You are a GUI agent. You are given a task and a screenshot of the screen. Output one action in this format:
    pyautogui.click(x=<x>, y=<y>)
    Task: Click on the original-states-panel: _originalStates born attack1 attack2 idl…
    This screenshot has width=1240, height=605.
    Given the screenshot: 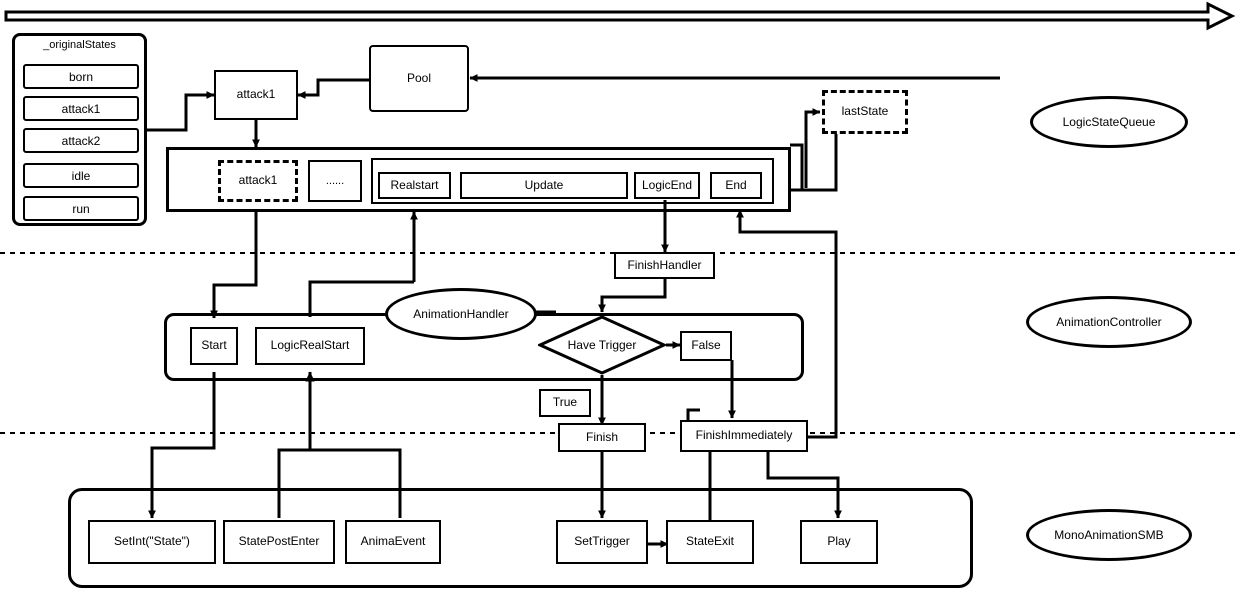 What is the action you would take?
    pyautogui.click(x=79, y=129)
    